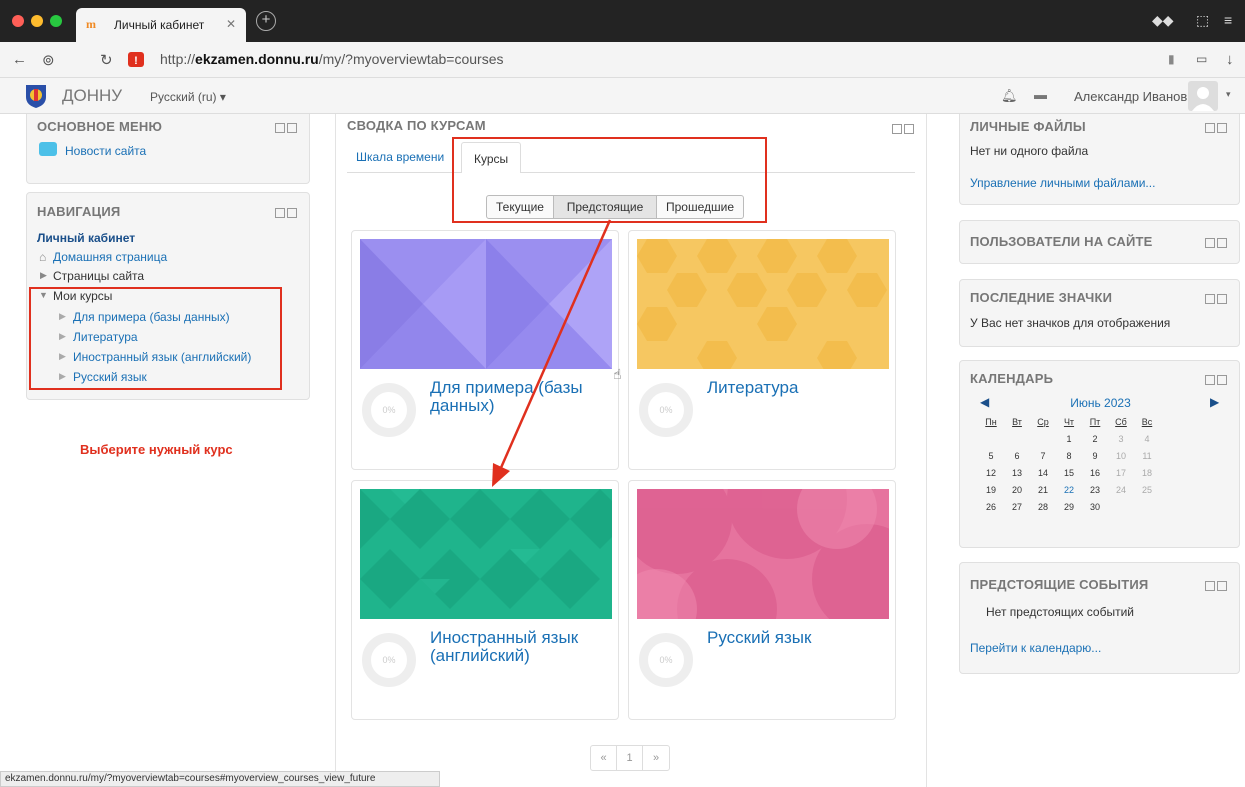 This screenshot has height=787, width=1245. I want to click on calendar-day: 15, so click(1069, 472).